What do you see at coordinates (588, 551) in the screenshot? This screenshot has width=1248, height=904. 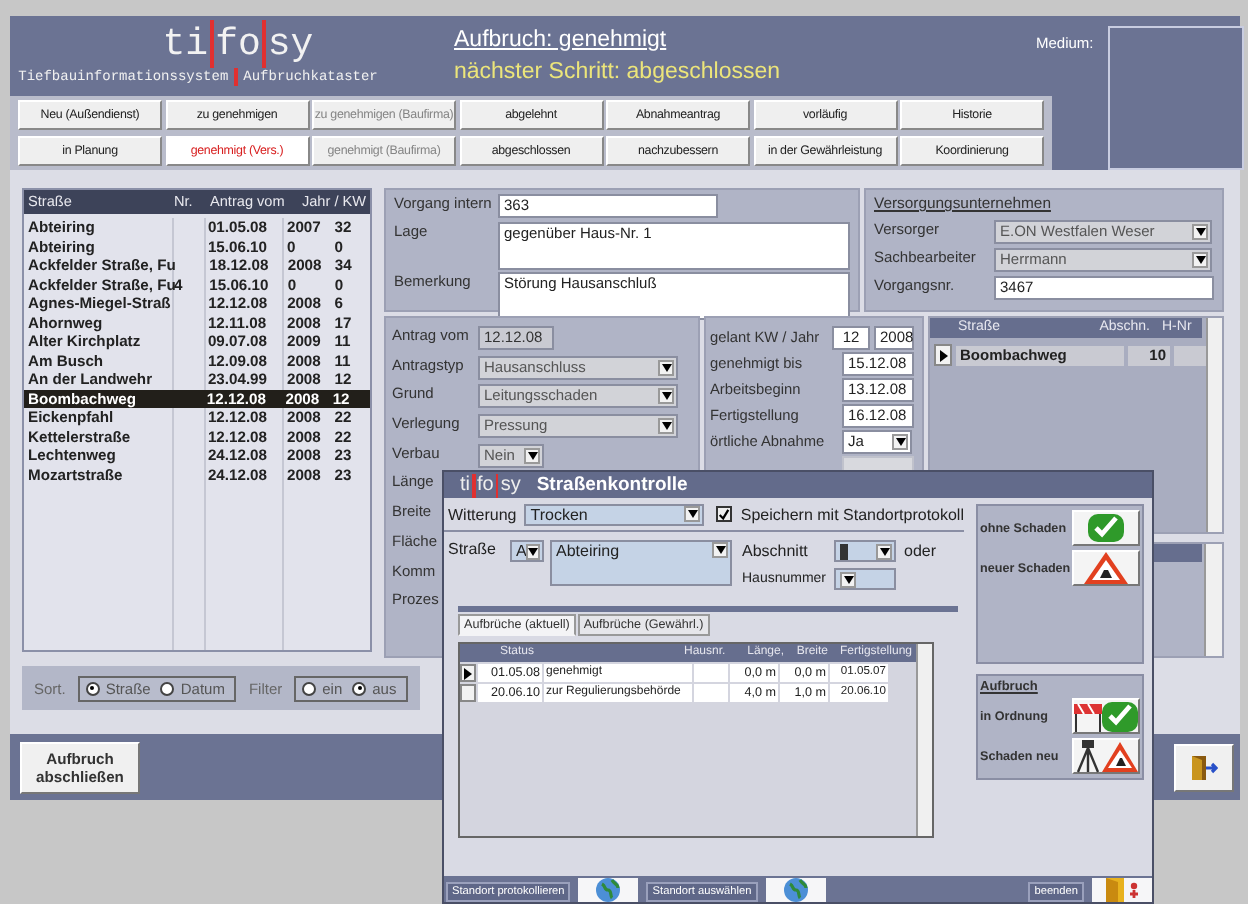 I see `list-item: Abteiring` at bounding box center [588, 551].